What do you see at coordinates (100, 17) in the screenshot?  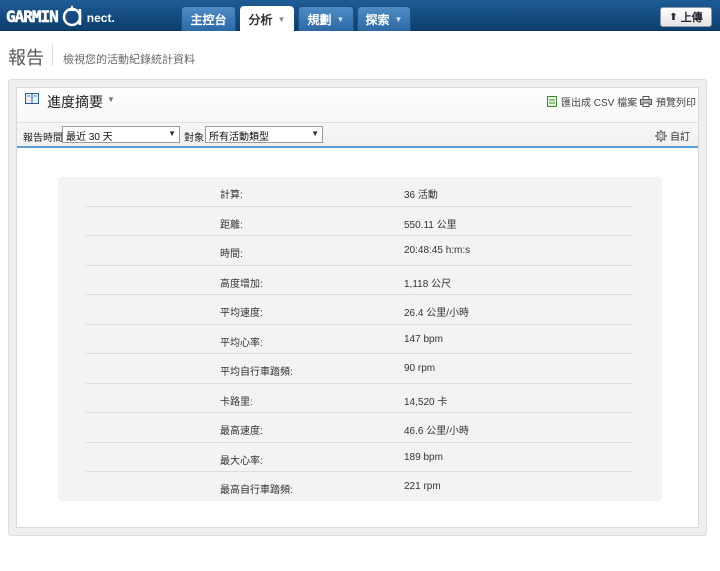 I see `logo-suffix: nect.` at bounding box center [100, 17].